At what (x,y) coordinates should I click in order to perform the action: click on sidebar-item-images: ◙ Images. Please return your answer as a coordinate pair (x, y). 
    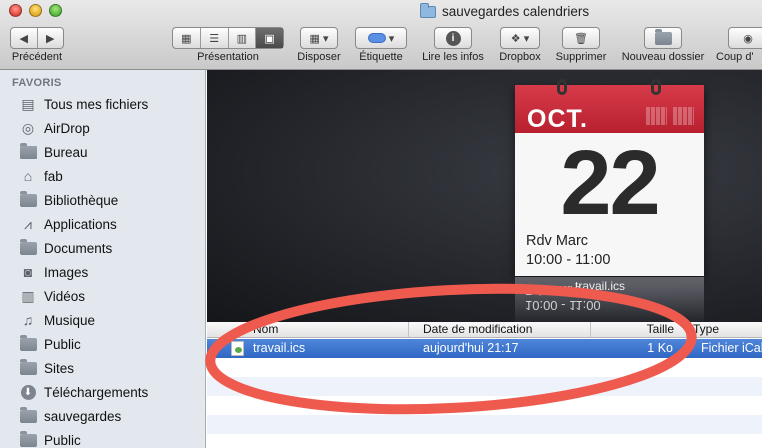
    Looking at the image, I should click on (103, 272).